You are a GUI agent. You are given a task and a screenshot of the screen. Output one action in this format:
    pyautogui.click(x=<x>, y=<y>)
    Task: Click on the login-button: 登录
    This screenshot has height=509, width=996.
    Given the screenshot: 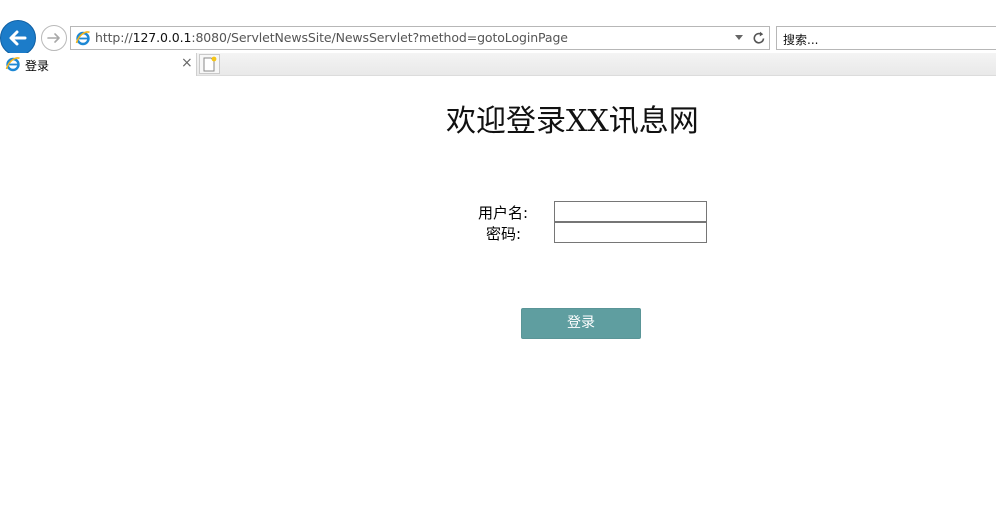 What is the action you would take?
    pyautogui.click(x=581, y=323)
    